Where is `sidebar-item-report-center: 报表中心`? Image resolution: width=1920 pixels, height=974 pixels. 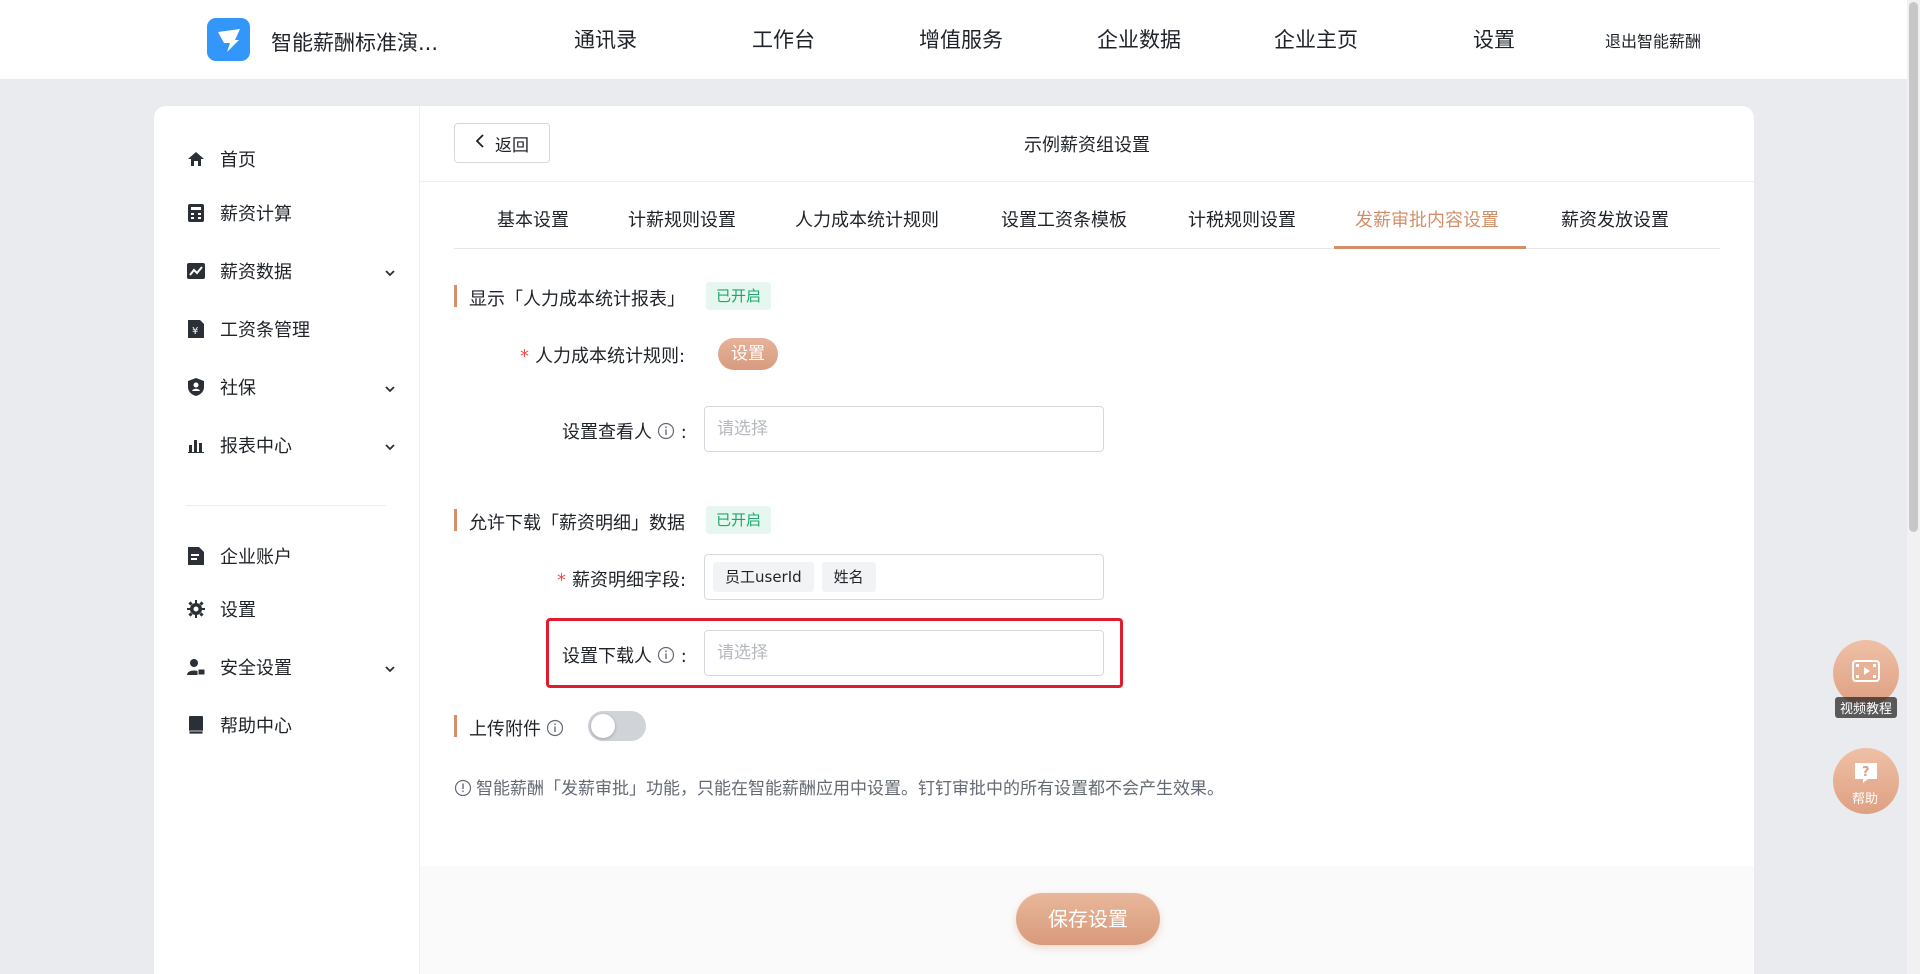
sidebar-item-report-center: 报表中心 is located at coordinates (294, 445).